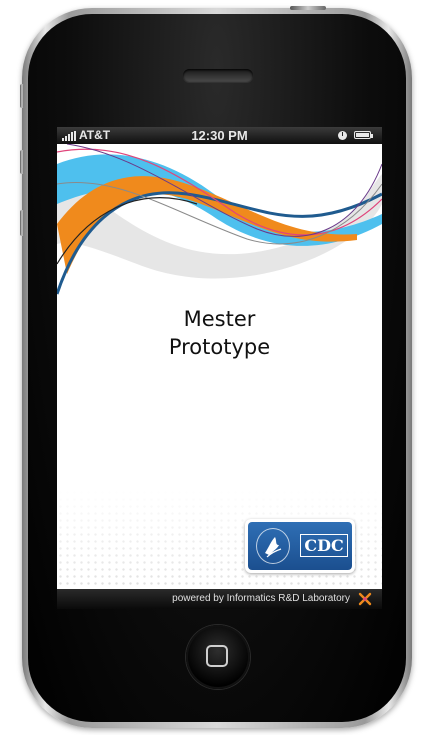 Image resolution: width=435 pixels, height=735 pixels. I want to click on lab-logo-icon, so click(365, 599).